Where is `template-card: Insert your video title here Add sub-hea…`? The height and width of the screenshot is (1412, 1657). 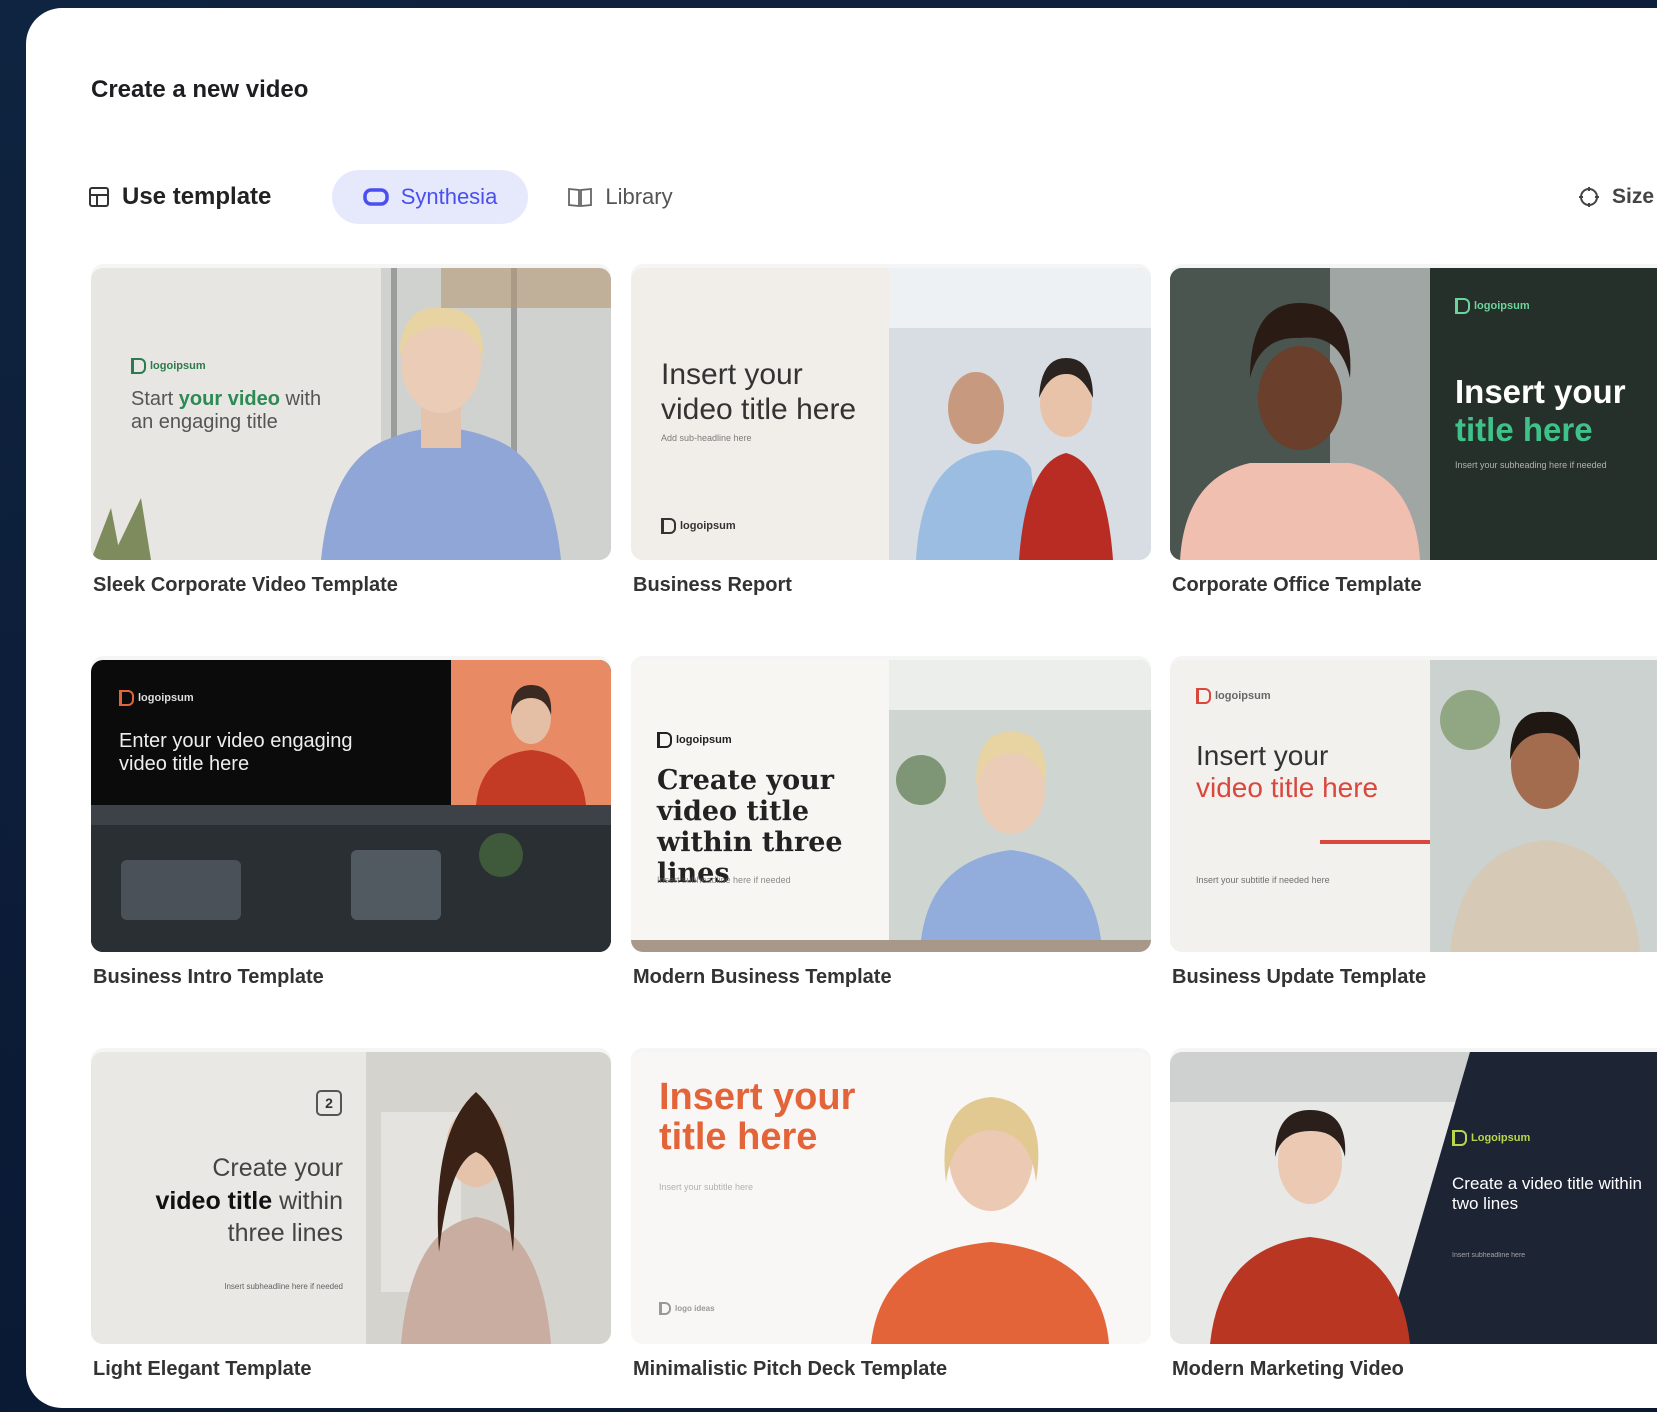
template-card: Insert your video title here Add sub-hea… is located at coordinates (891, 432).